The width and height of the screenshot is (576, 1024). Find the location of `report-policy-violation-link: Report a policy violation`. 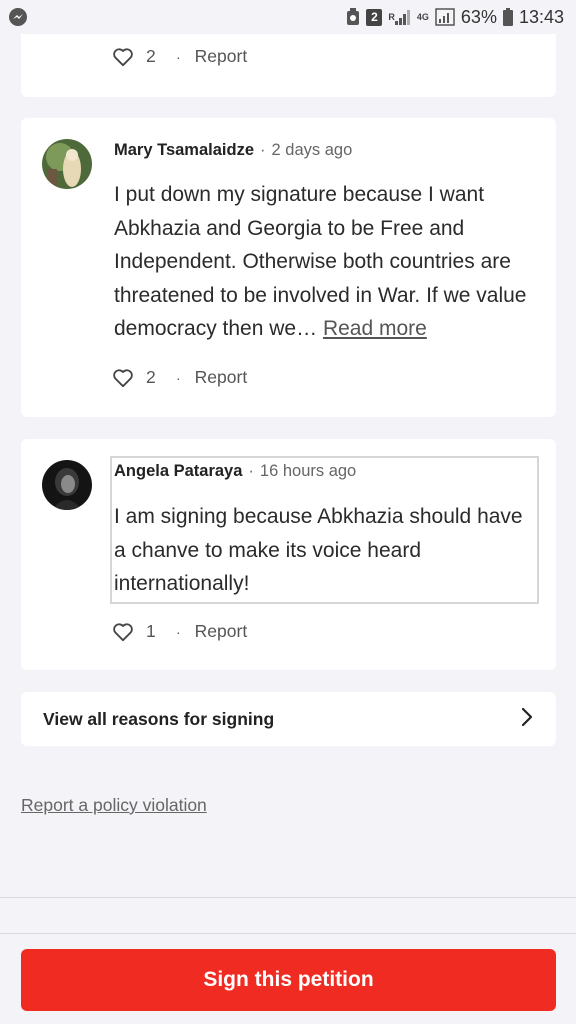

report-policy-violation-link: Report a policy violation is located at coordinates (114, 805).